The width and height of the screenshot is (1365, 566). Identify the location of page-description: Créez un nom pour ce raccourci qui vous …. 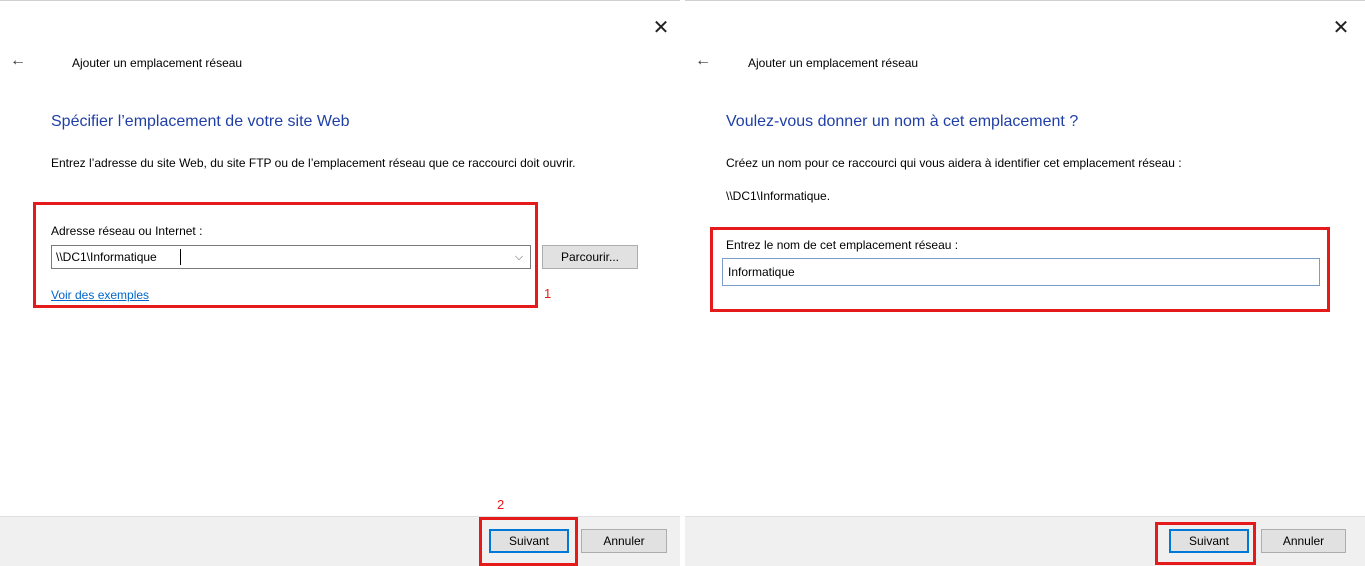
(954, 163).